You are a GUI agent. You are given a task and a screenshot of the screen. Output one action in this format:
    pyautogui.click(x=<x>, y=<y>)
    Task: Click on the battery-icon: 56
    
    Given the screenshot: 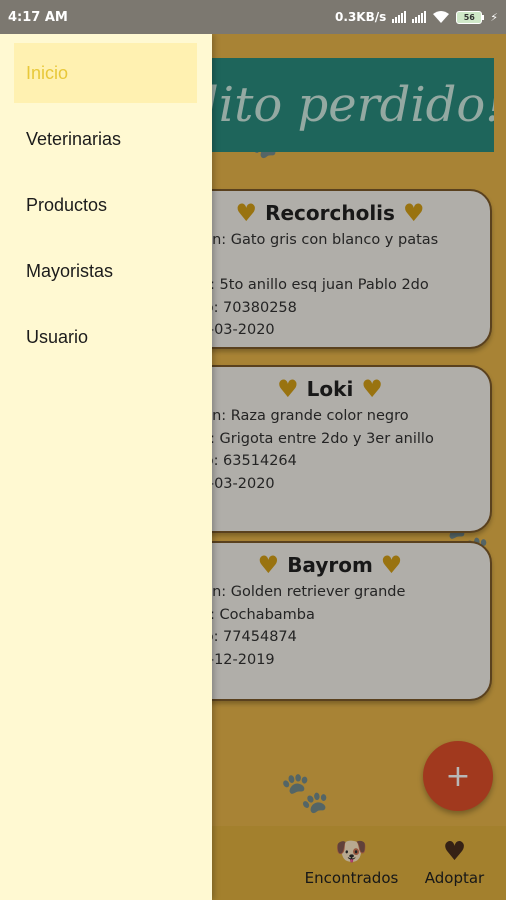 What is the action you would take?
    pyautogui.click(x=470, y=17)
    